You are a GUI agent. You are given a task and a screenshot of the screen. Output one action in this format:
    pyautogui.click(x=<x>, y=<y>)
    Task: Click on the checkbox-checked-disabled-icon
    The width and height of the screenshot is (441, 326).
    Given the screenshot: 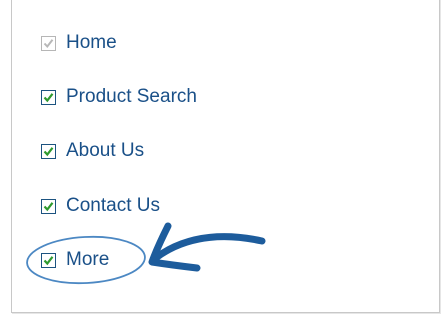 What is the action you would take?
    pyautogui.click(x=48, y=43)
    